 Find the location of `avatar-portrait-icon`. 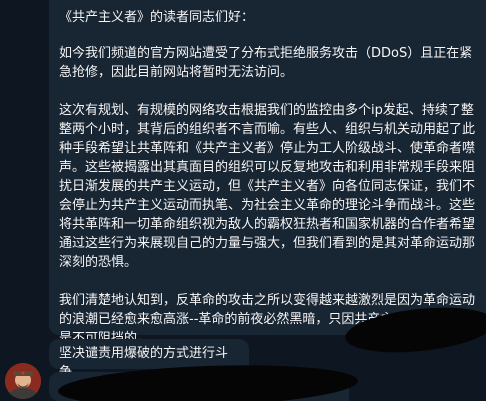

avatar-portrait-icon is located at coordinates (23, 381).